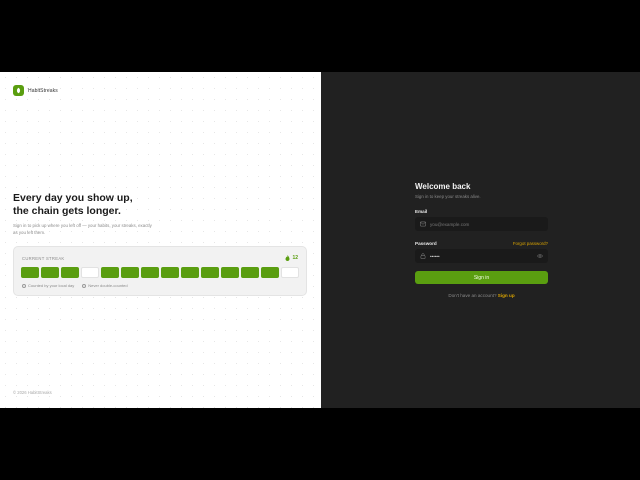 The height and width of the screenshot is (480, 640). I want to click on flame-icon, so click(287, 258).